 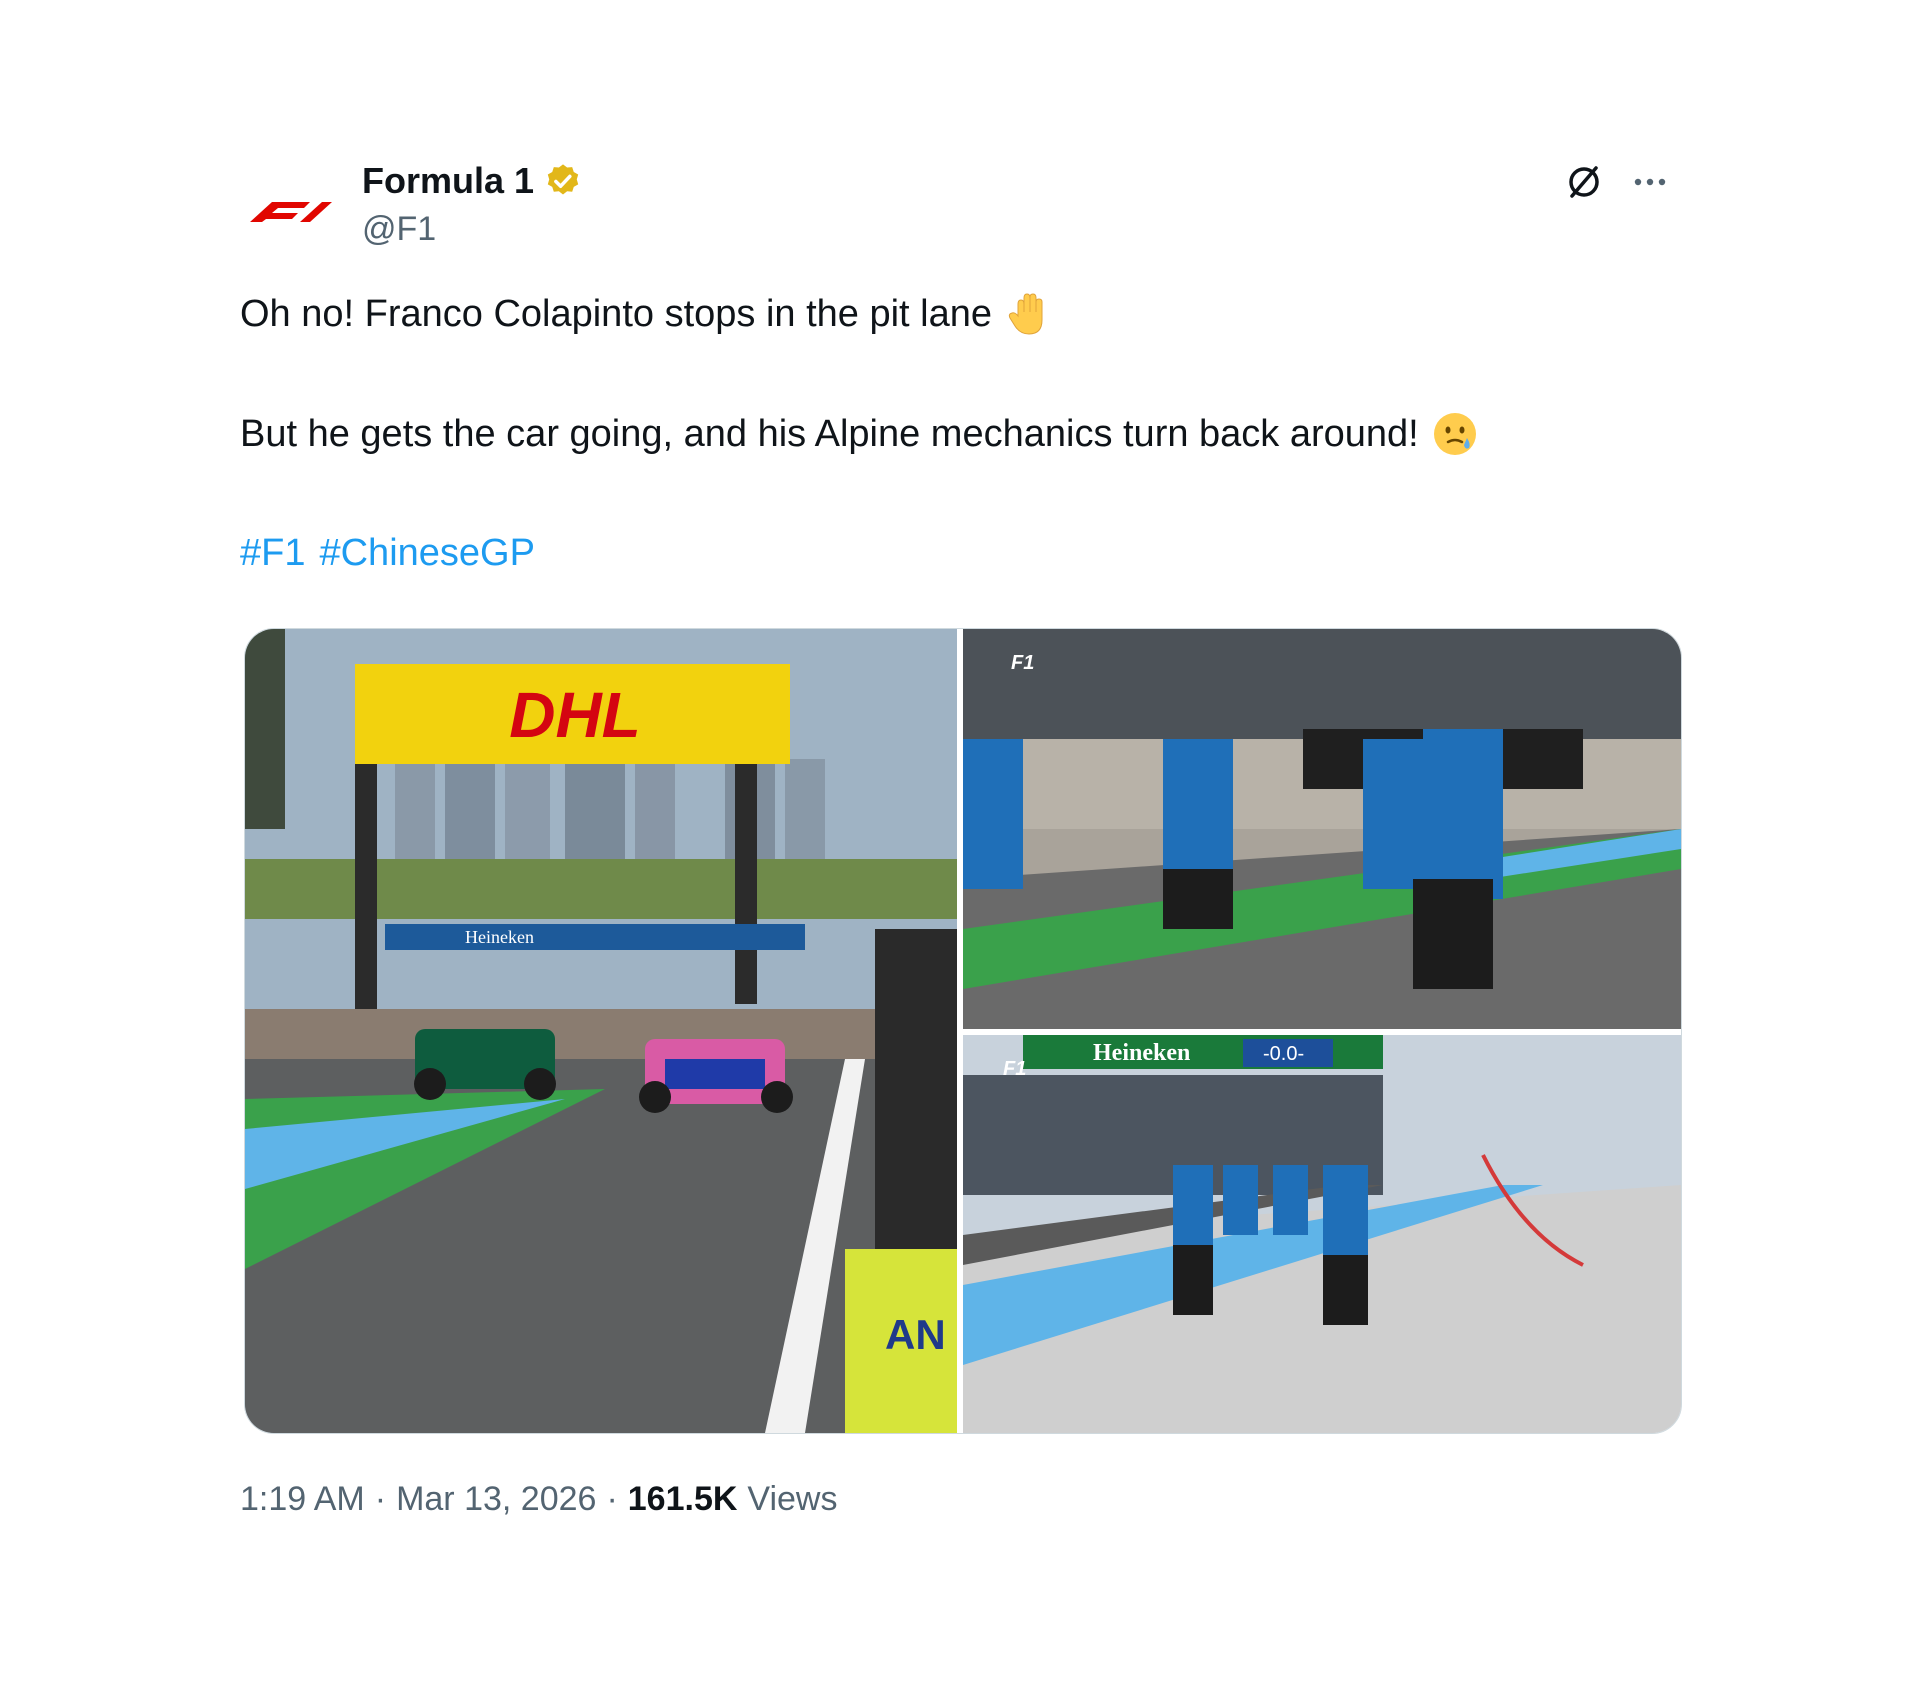 I want to click on media-image-mechanics-walking: Heineken -0.0- F1, so click(x=1322, y=1234).